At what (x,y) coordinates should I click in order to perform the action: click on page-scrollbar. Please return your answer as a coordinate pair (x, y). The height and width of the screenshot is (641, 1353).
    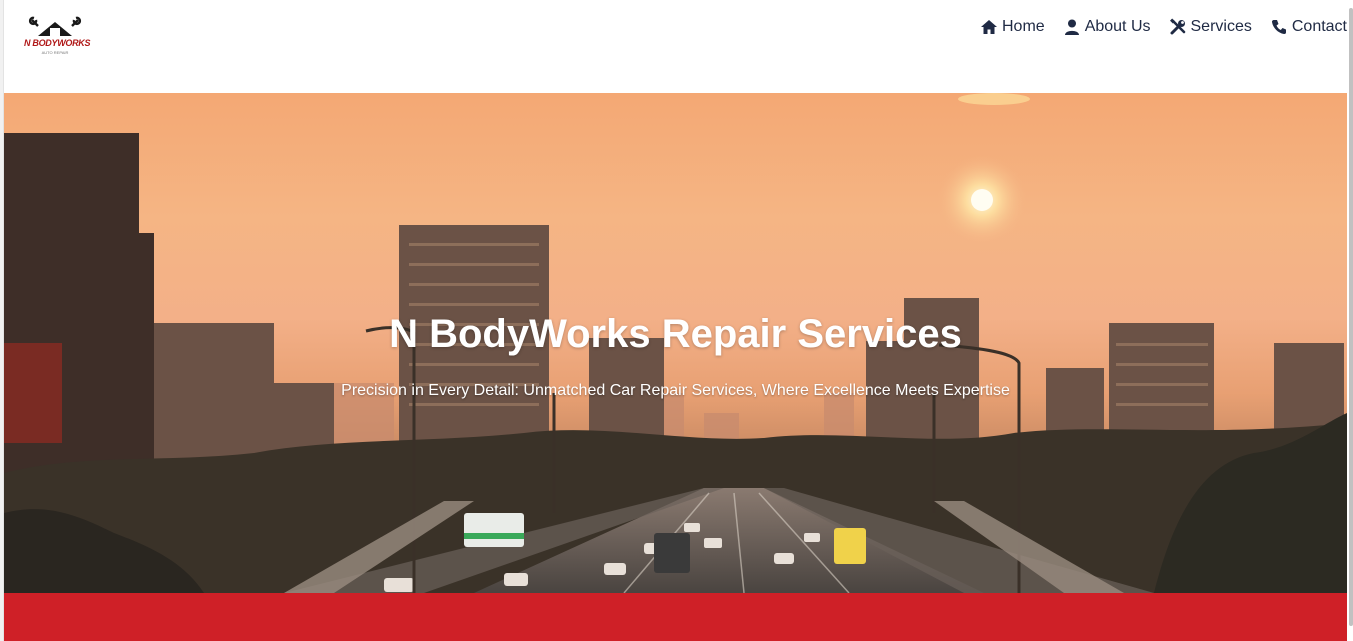
    Looking at the image, I should click on (1350, 320).